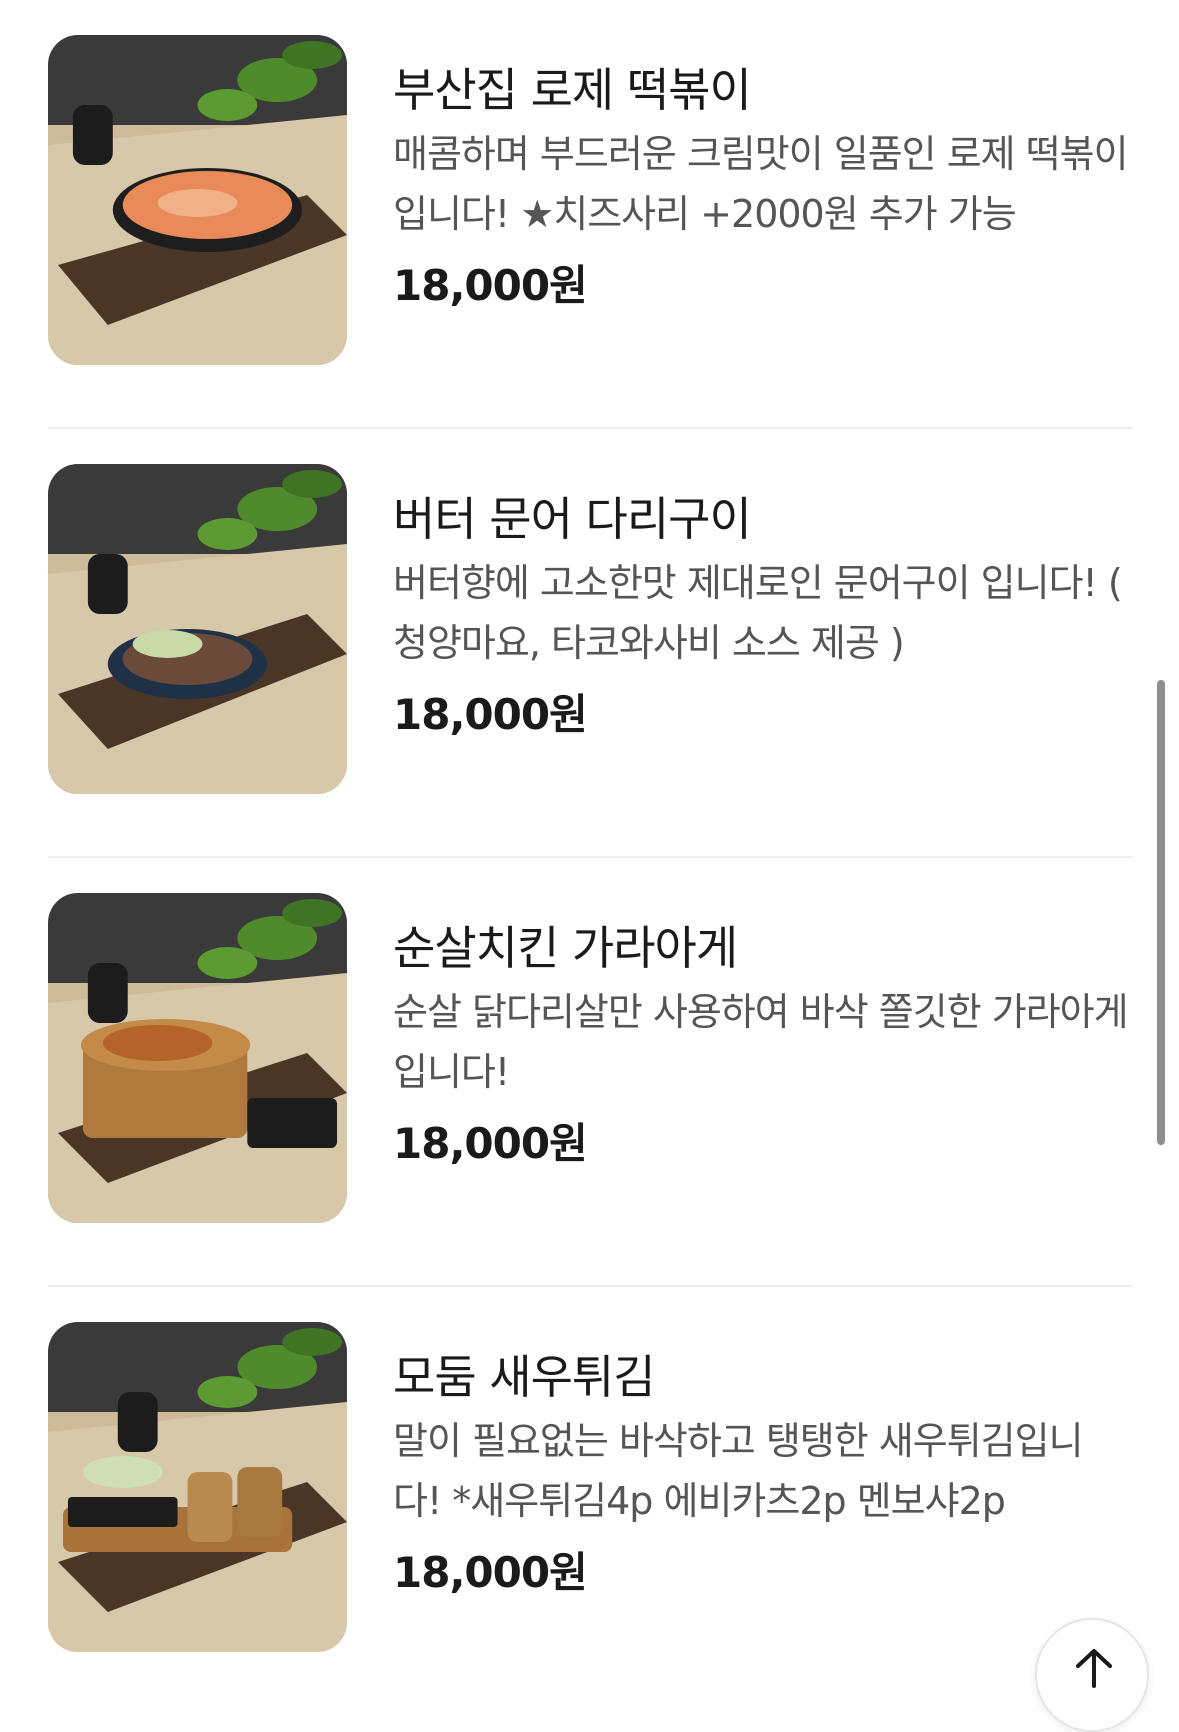 This screenshot has width=1179, height=1732. What do you see at coordinates (1161, 912) in the screenshot?
I see `vertical-scrollbar` at bounding box center [1161, 912].